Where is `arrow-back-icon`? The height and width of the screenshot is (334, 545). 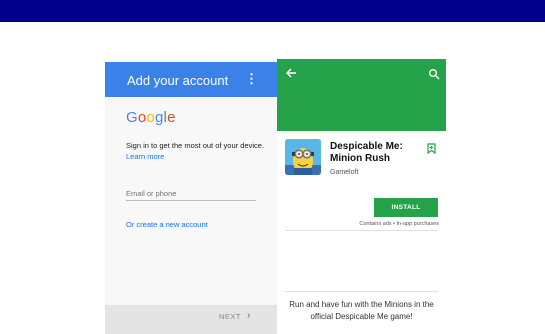 arrow-back-icon is located at coordinates (291, 73).